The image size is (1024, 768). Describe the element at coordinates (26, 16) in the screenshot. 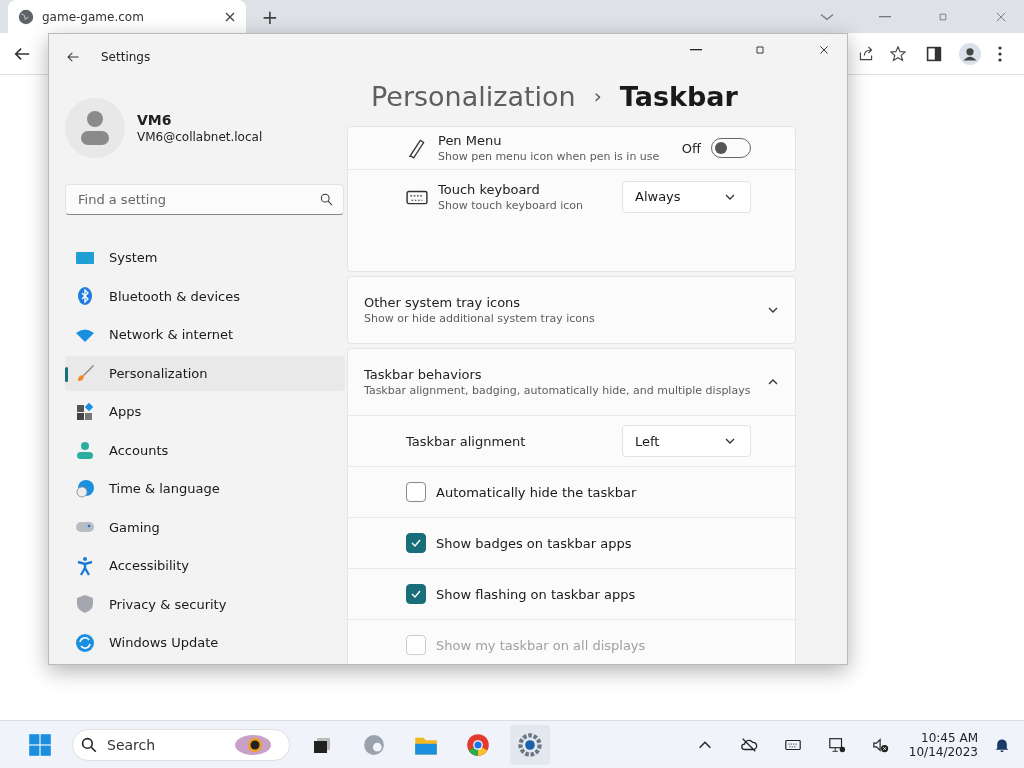

I see `globe-icon` at that location.